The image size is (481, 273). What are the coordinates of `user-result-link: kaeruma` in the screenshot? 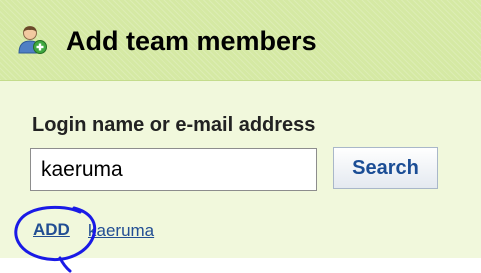 It's located at (121, 231).